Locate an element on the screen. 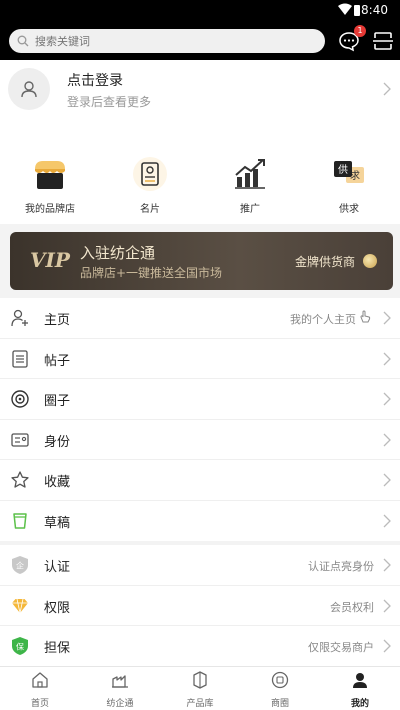  menu-item-value: 会员权利 is located at coordinates (352, 607).